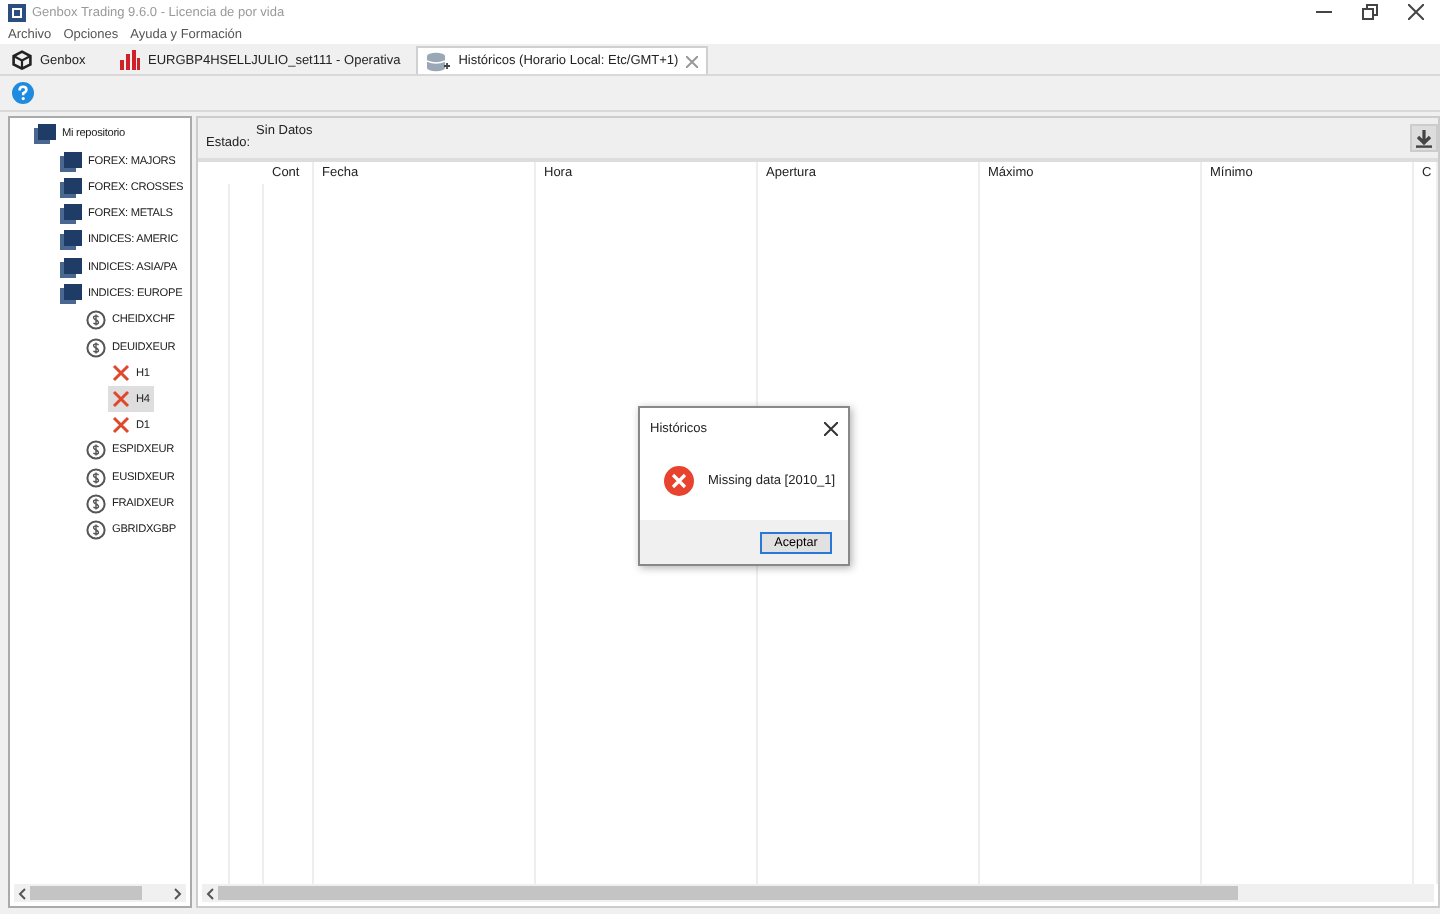  What do you see at coordinates (23, 93) in the screenshot?
I see `help-icon` at bounding box center [23, 93].